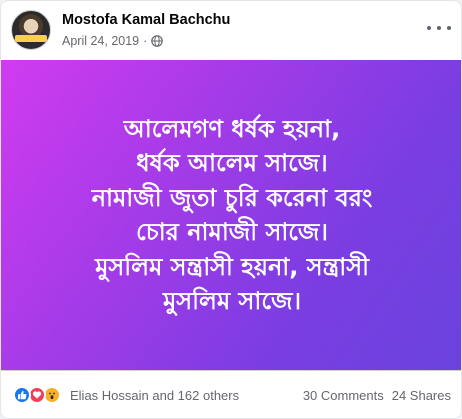 This screenshot has width=462, height=419. I want to click on like-icon, so click(22, 395).